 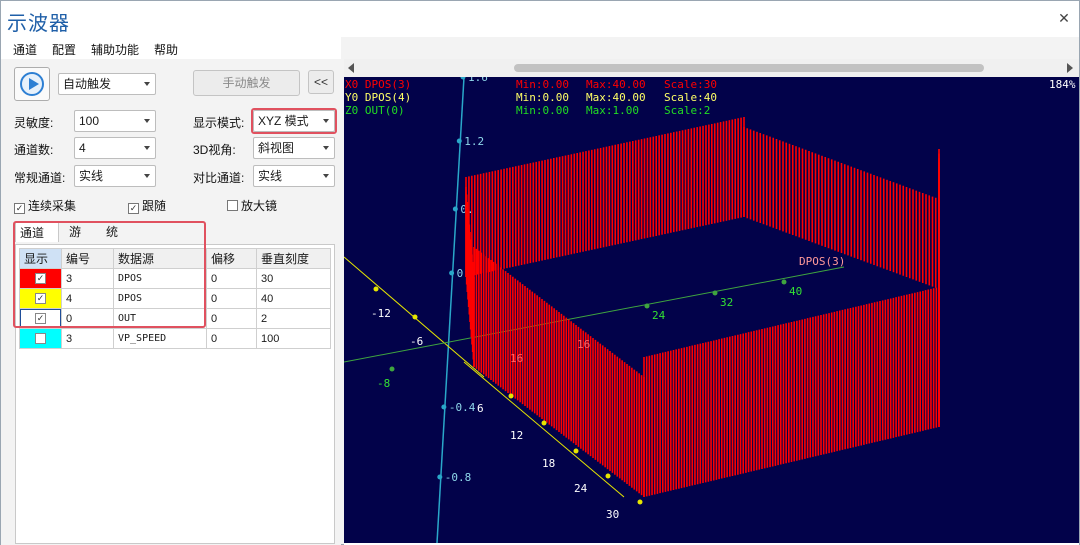 I want to click on window-title: 示波器, so click(x=38, y=24).